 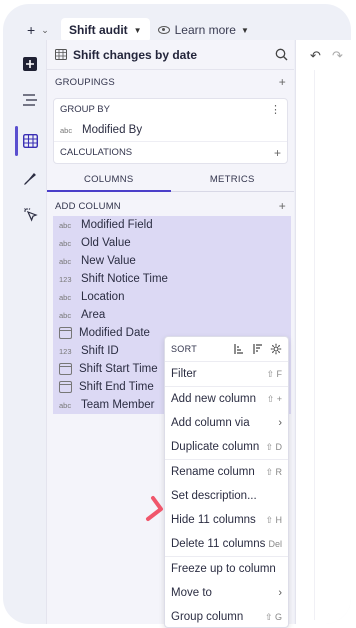 What do you see at coordinates (170, 206) in the screenshot?
I see `add-column-row: ADD COLUMN +` at bounding box center [170, 206].